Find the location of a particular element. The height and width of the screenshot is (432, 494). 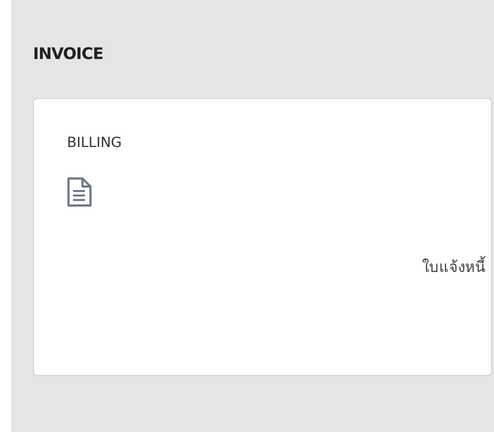

card-title: BILLING is located at coordinates (95, 143).